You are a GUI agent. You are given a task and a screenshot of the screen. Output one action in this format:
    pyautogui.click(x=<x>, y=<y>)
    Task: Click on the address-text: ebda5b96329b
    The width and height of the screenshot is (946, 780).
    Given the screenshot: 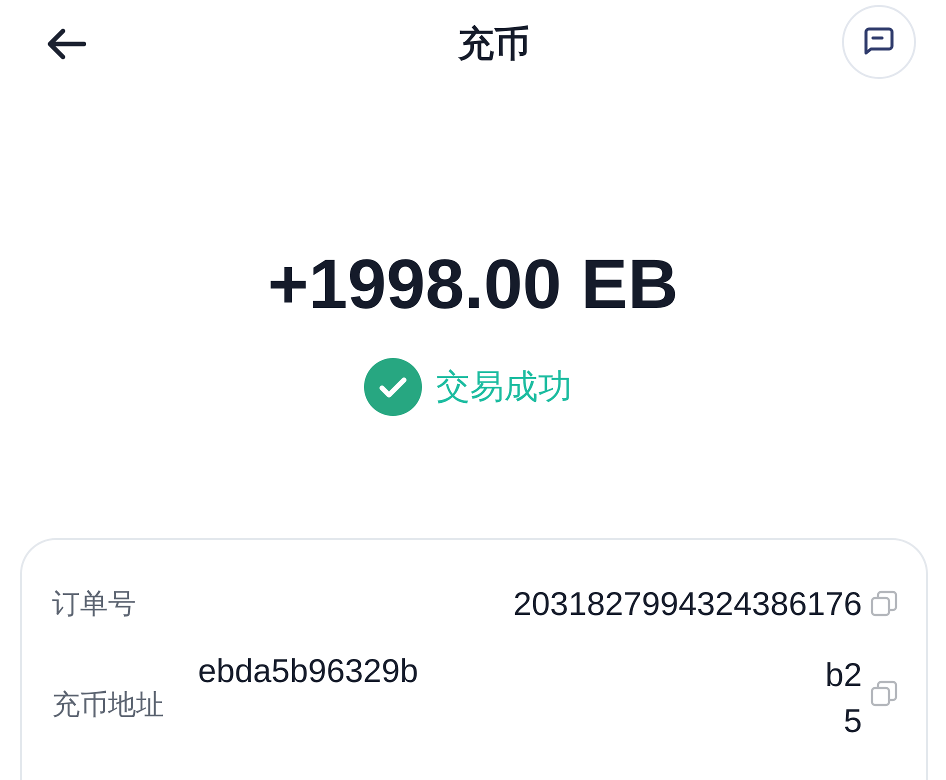 What is the action you would take?
    pyautogui.click(x=308, y=671)
    